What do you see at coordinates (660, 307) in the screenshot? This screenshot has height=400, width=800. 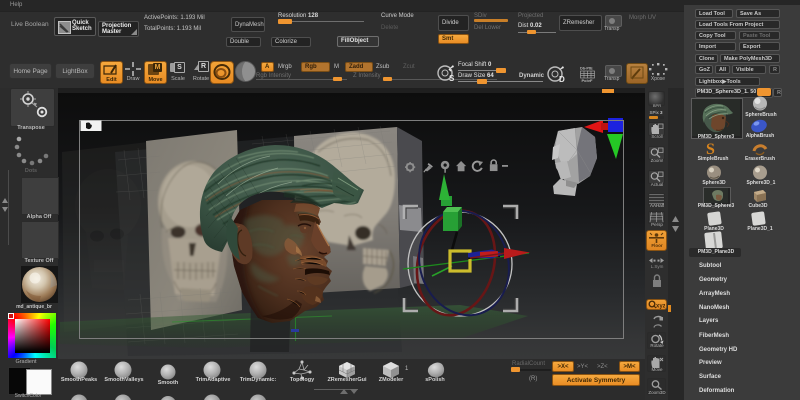 I see `svg-text: xyz` at bounding box center [660, 307].